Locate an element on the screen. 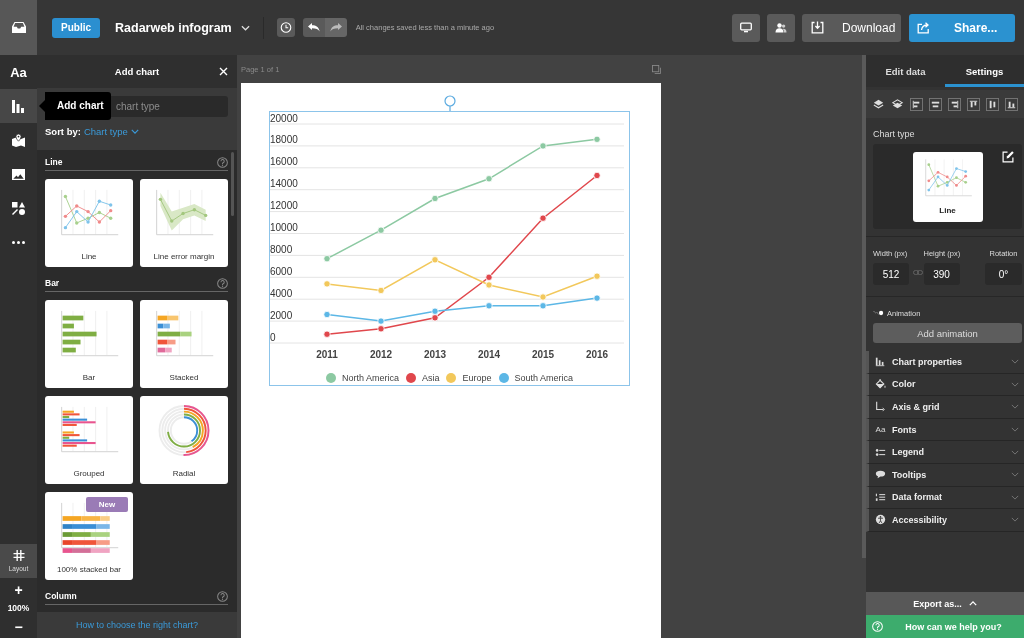  accordion-header: Data format is located at coordinates (945, 498).